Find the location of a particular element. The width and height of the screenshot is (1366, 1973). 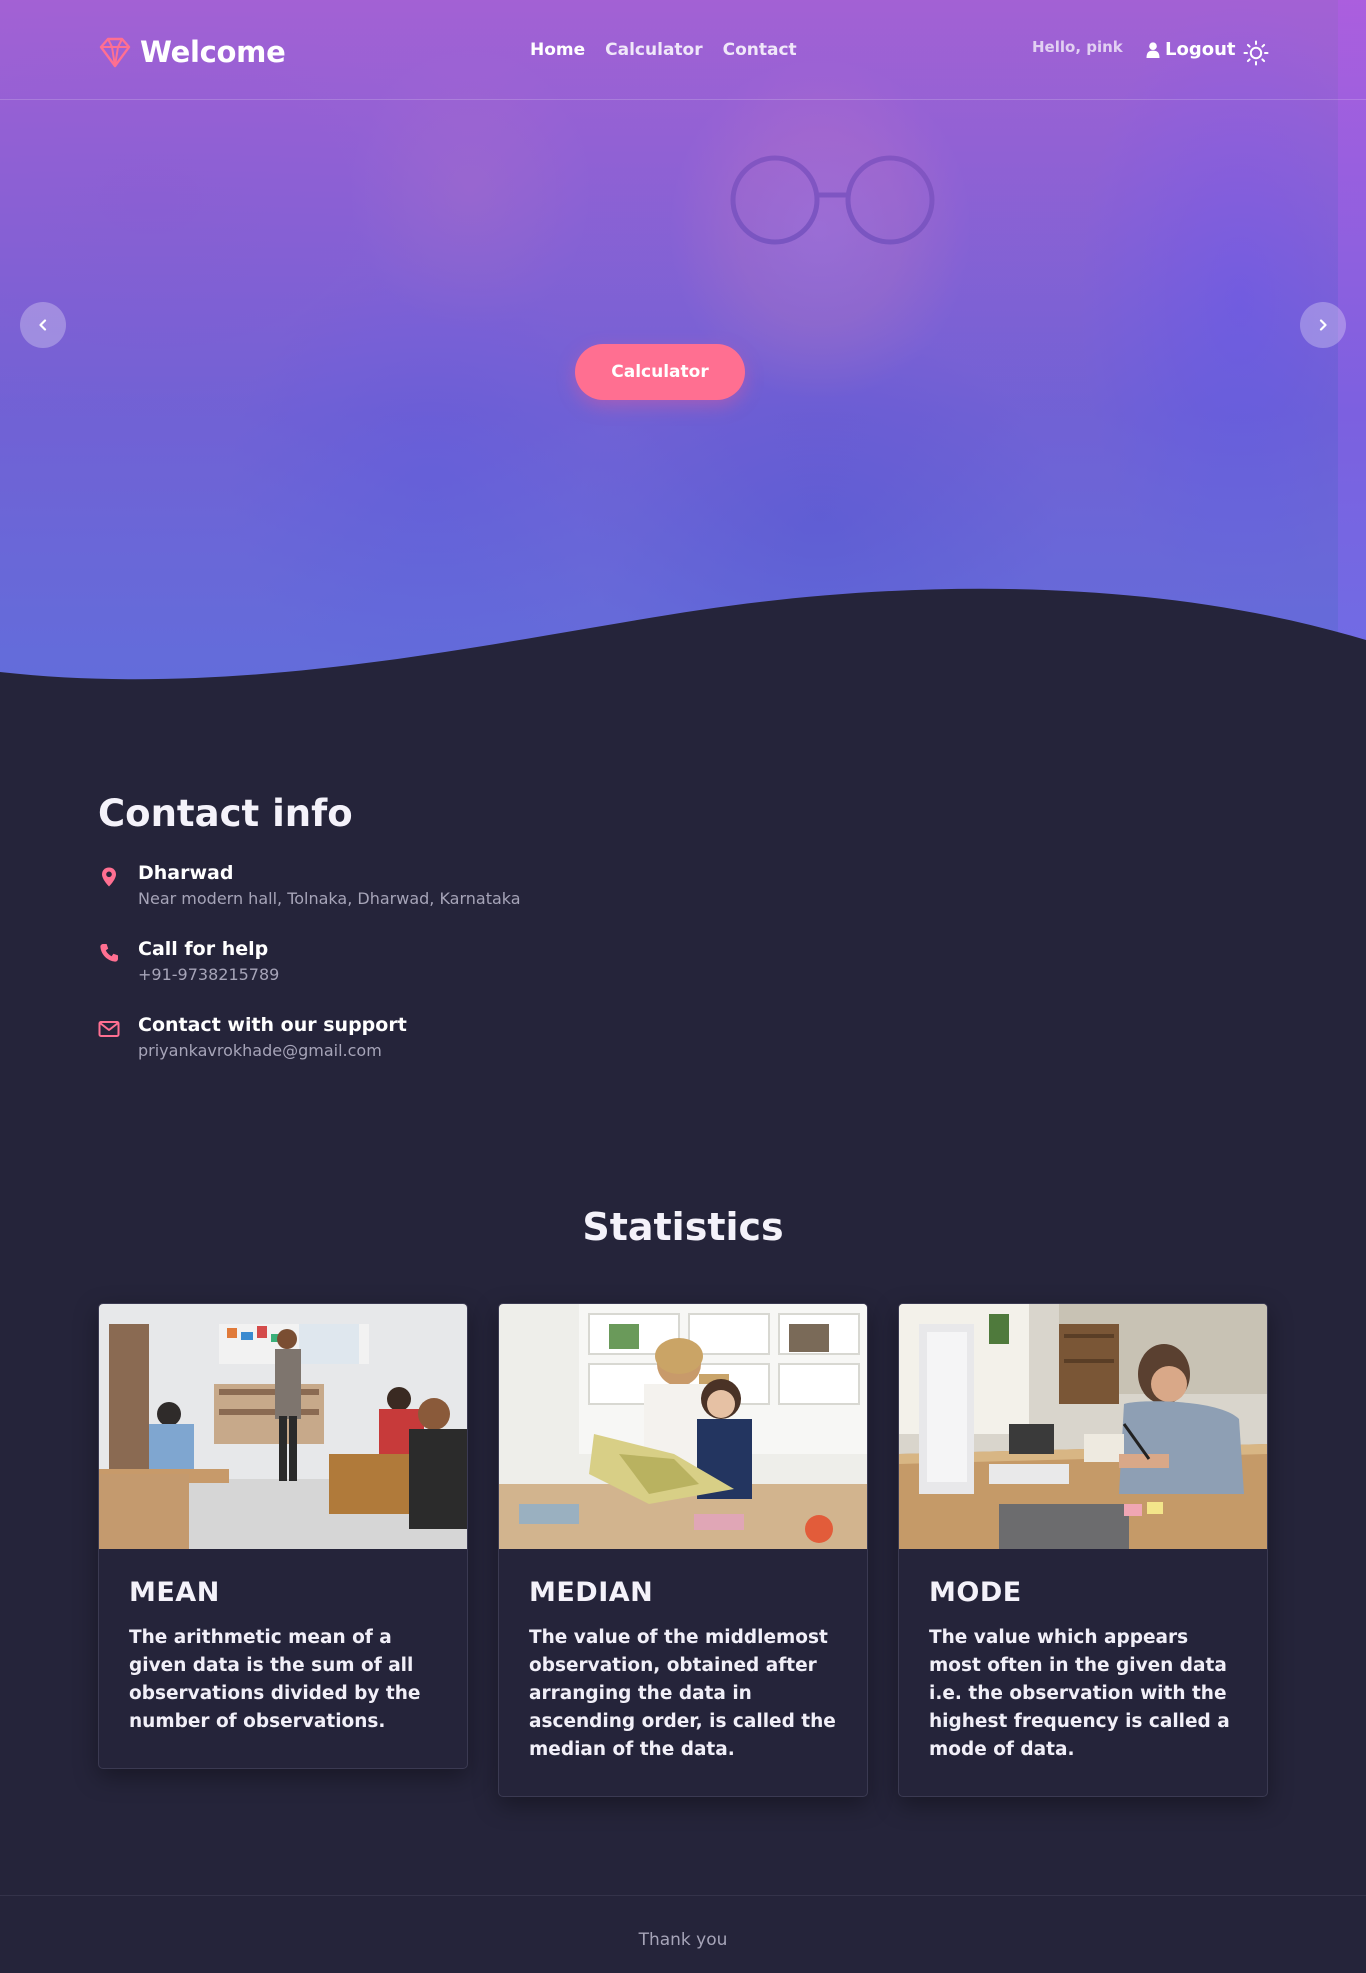

carousel-next-button is located at coordinates (1323, 325).